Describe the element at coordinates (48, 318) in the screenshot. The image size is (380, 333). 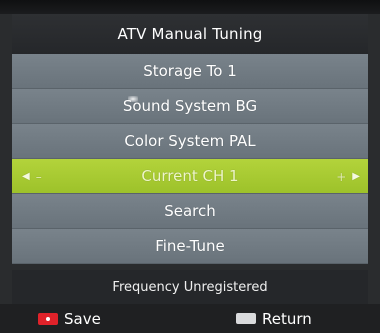
I see `red-key-icon` at that location.